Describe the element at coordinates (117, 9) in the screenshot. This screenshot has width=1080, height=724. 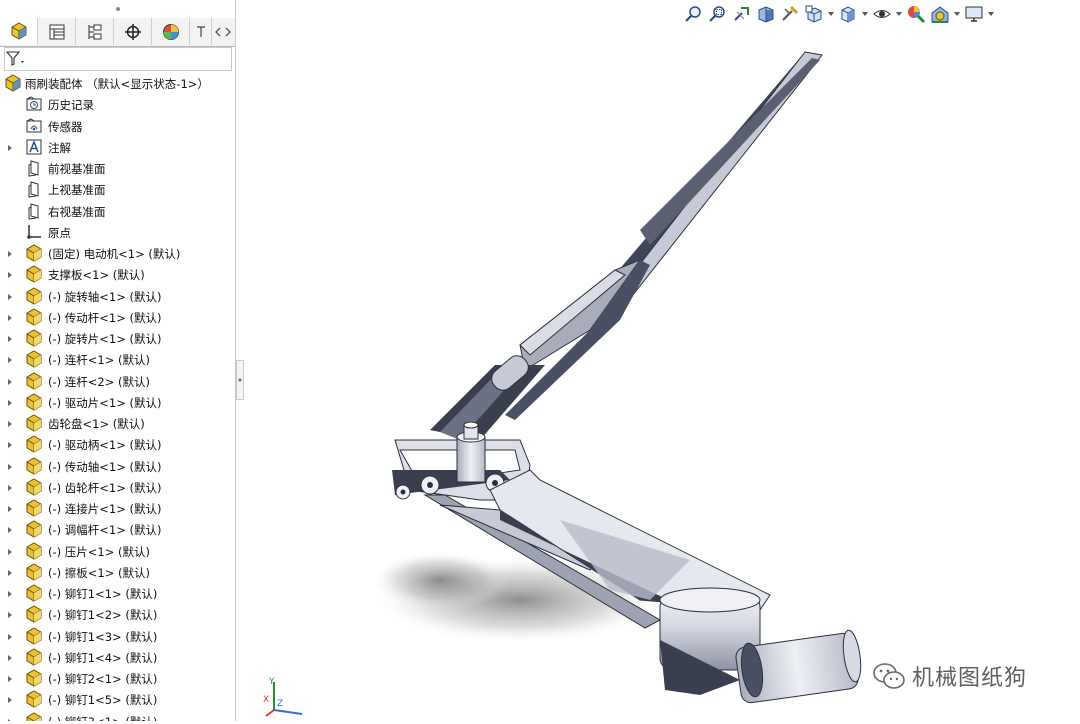
I see `panel-grip` at that location.